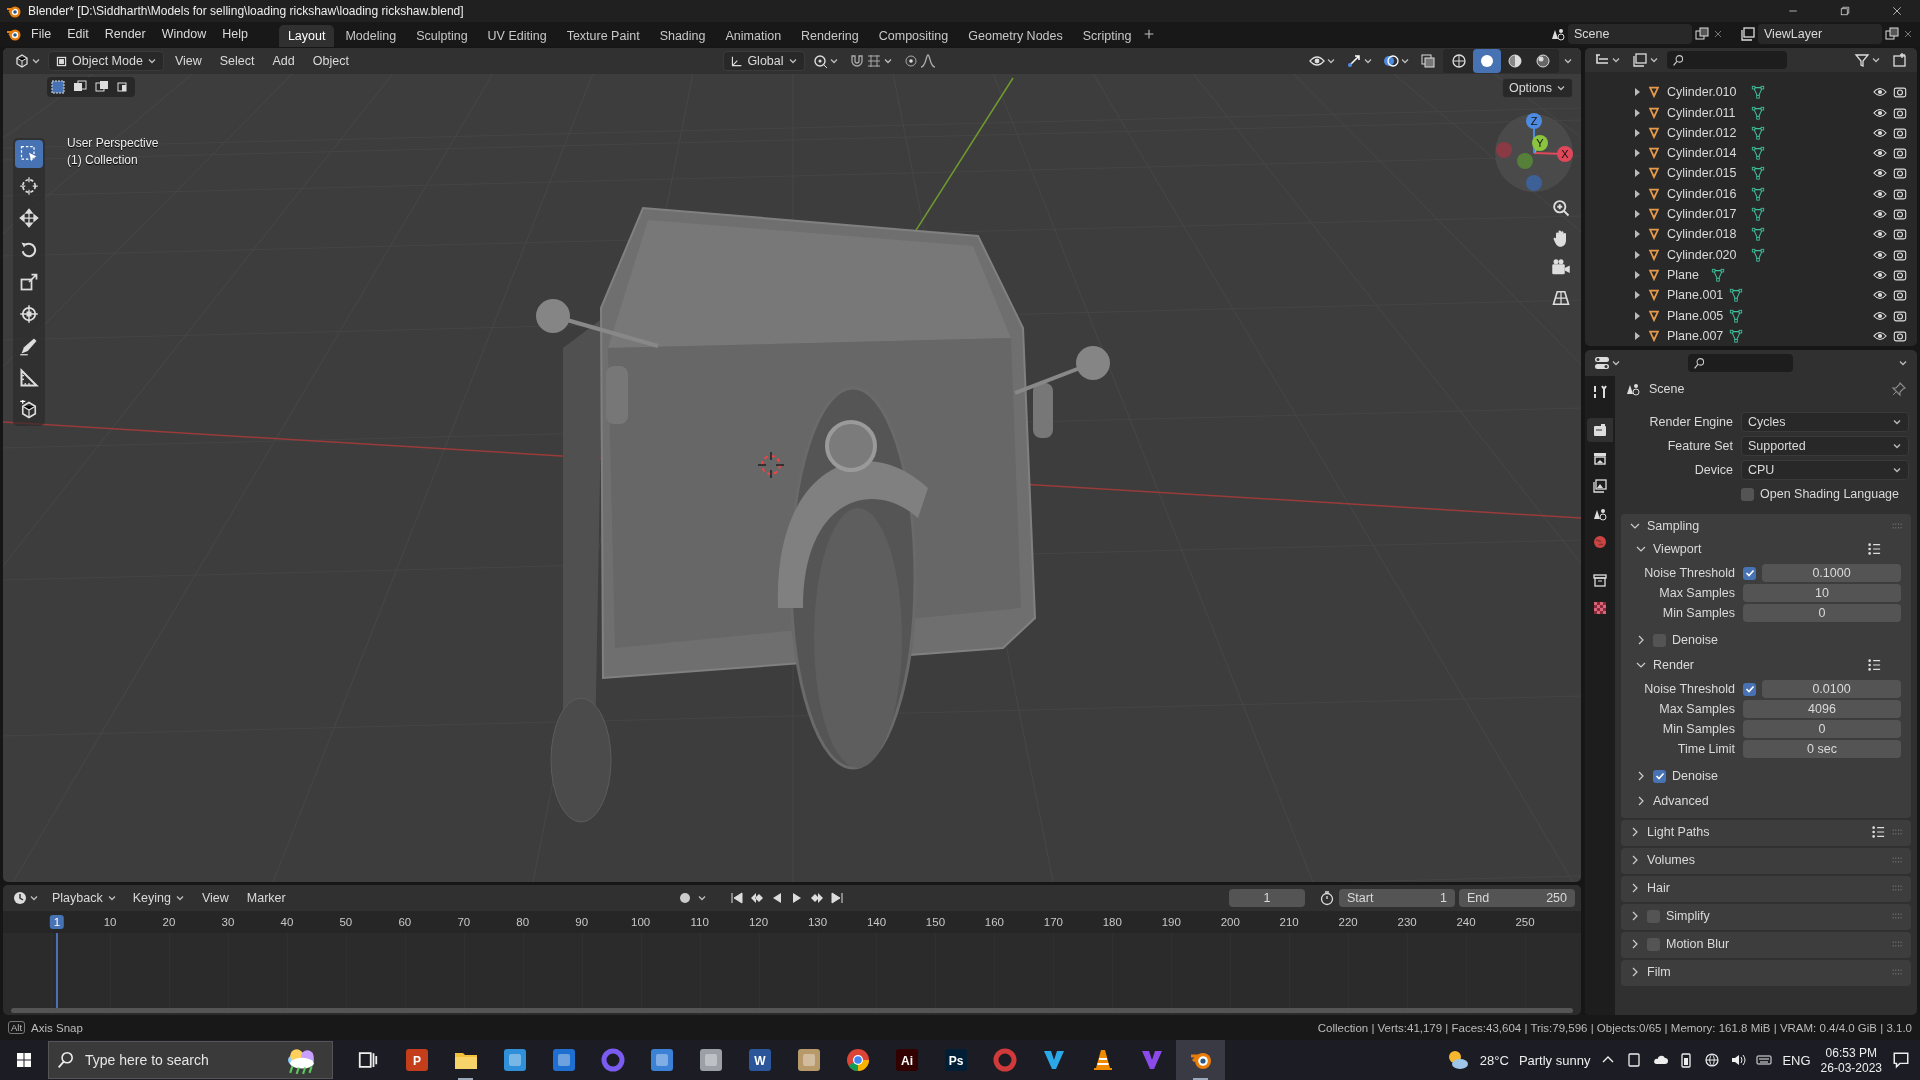  I want to click on field-label: Feature Set, so click(1699, 446).